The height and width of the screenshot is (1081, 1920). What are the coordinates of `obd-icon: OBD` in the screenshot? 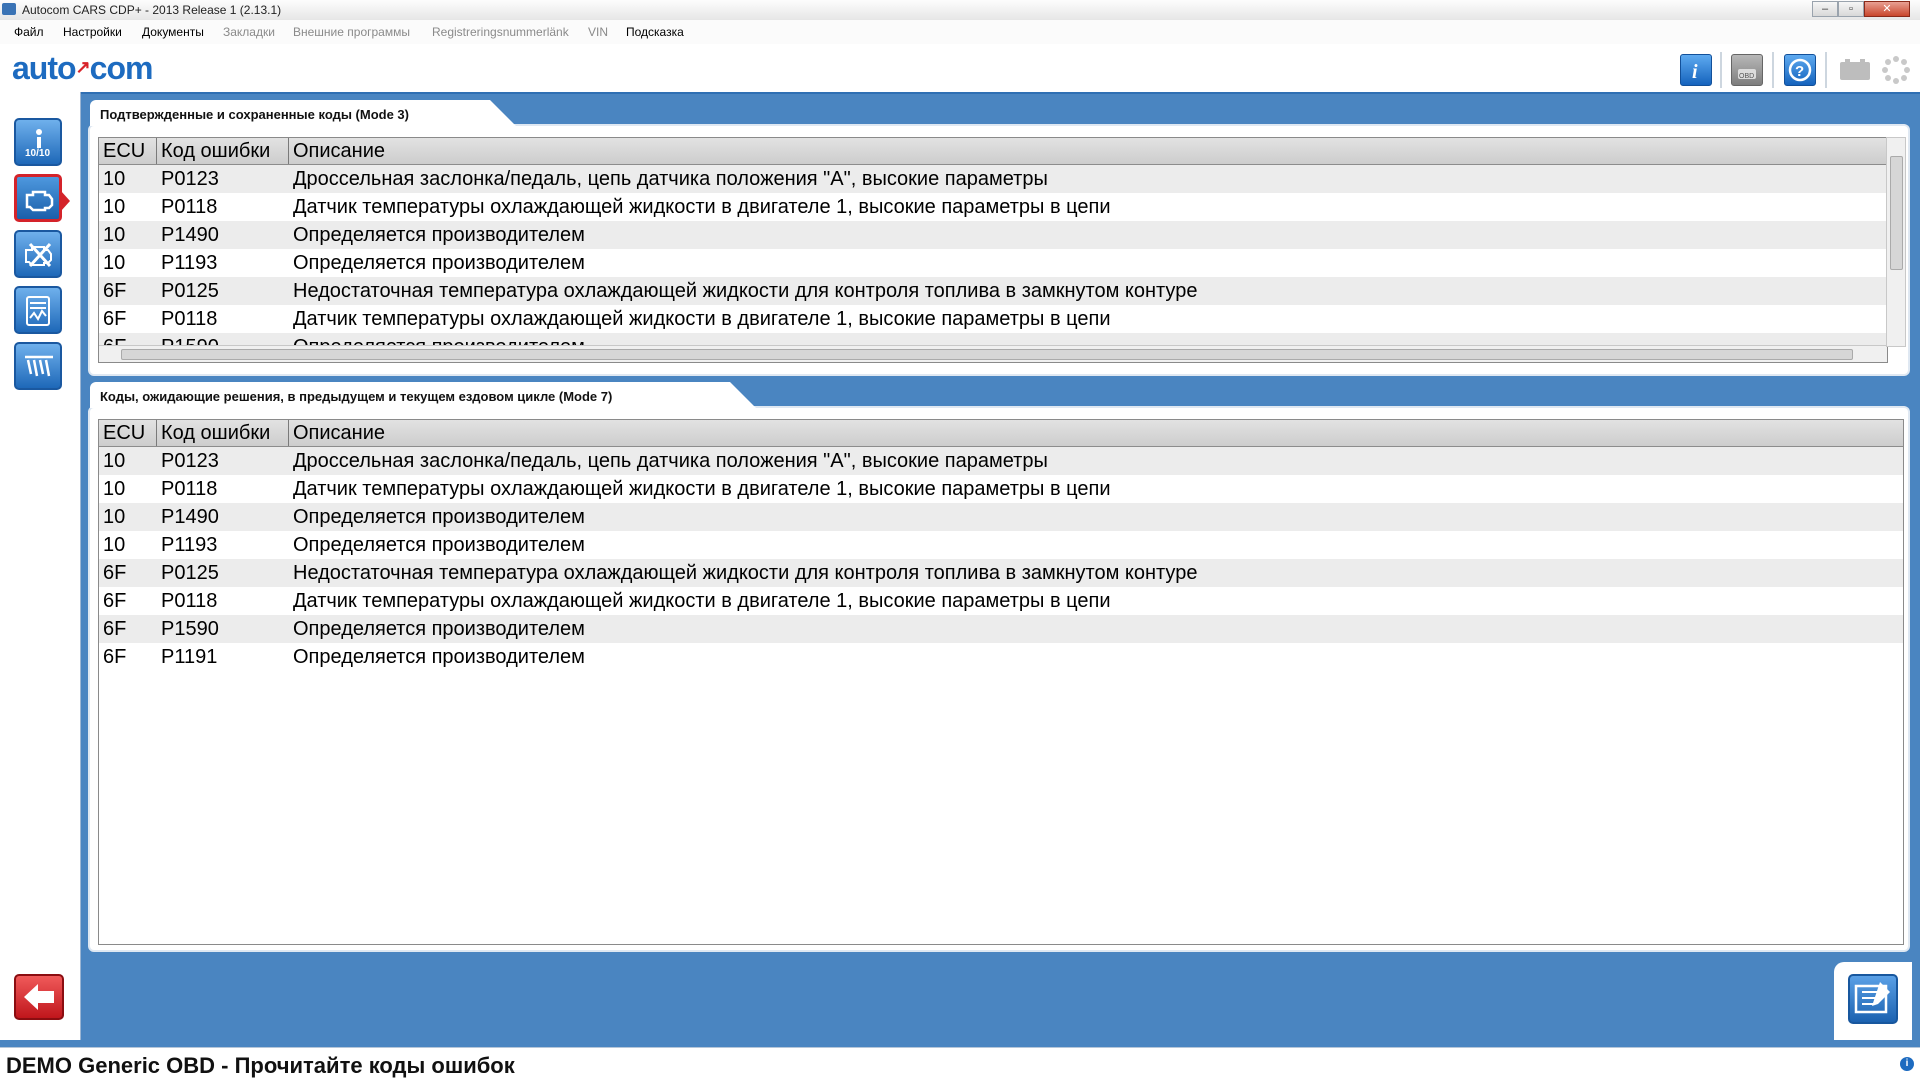 It's located at (1747, 70).